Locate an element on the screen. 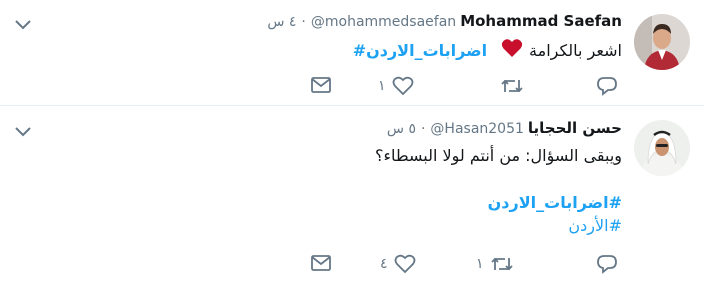  tweet-actions: ١ ٤ is located at coordinates (352, 266).